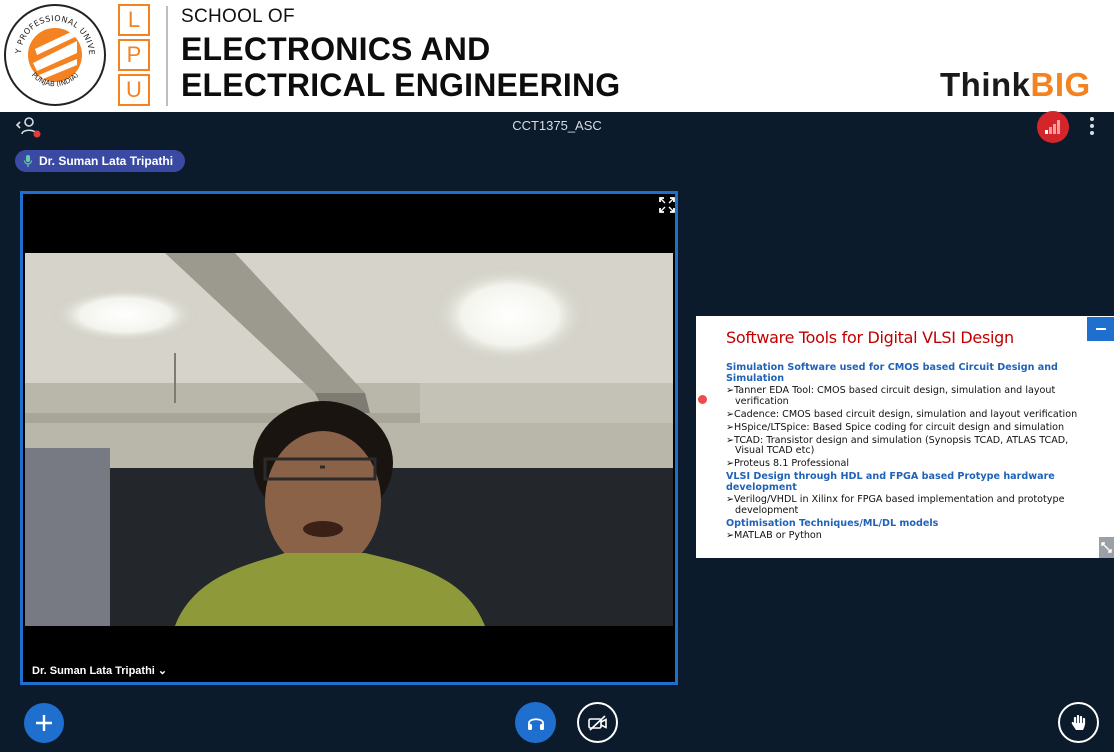 This screenshot has width=1114, height=752. I want to click on lpu-letter-l: L, so click(134, 20).